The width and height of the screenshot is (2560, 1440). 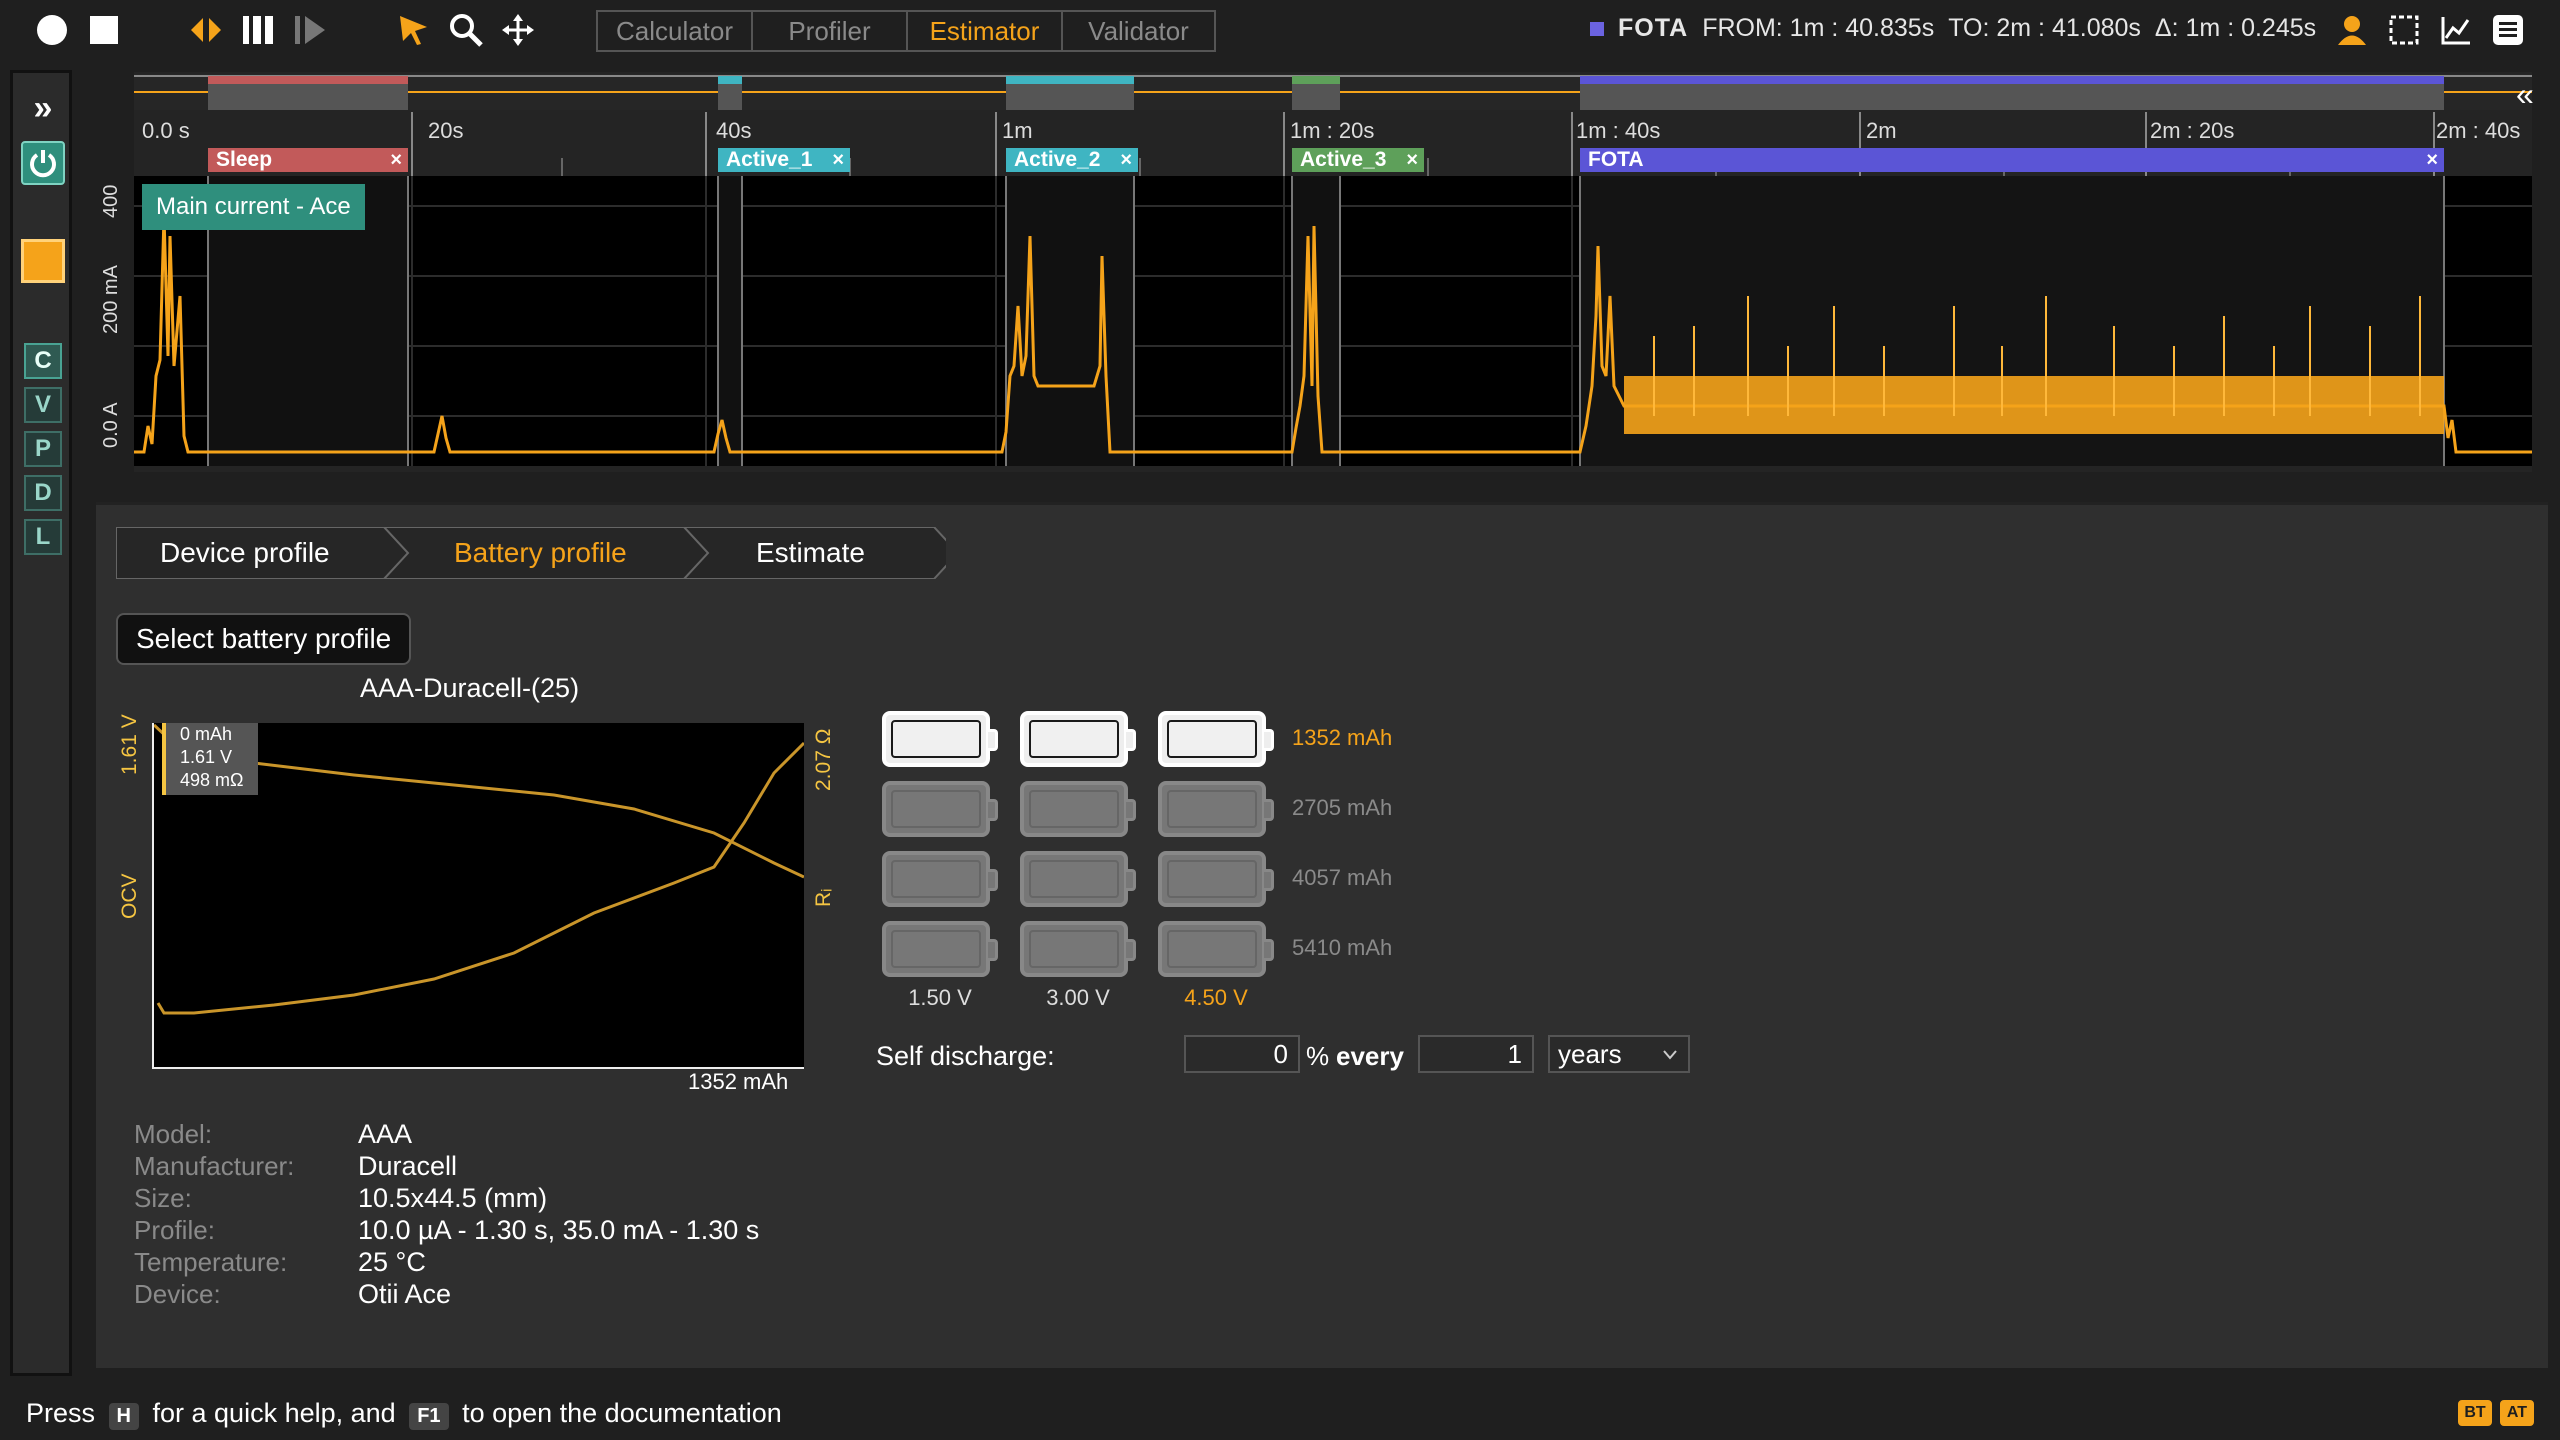 I want to click on tab-estimator: Estimator, so click(x=983, y=31).